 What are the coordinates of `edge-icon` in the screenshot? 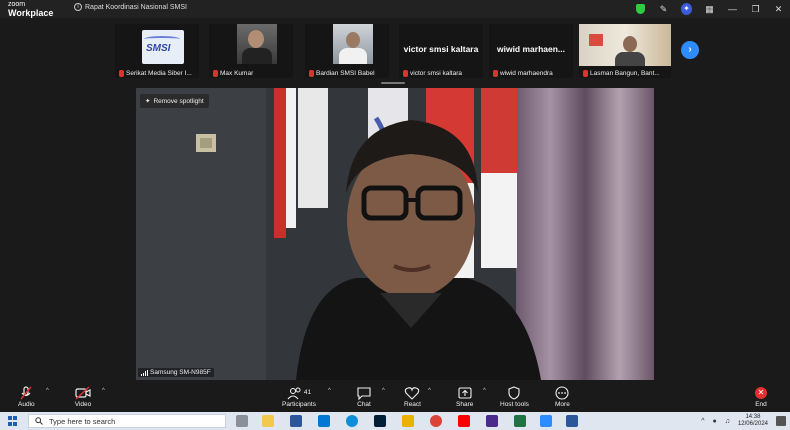 It's located at (352, 421).